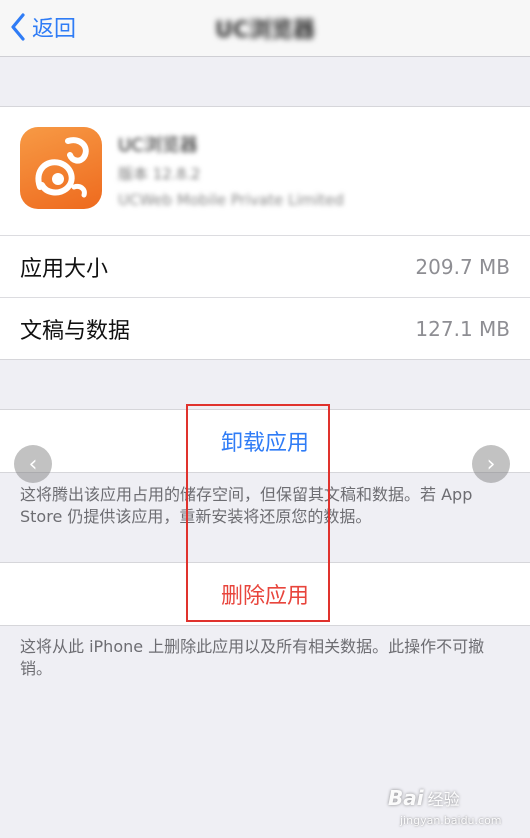  What do you see at coordinates (265, 328) in the screenshot?
I see `documents-data-row: 文稿与数据 127.1 MB` at bounding box center [265, 328].